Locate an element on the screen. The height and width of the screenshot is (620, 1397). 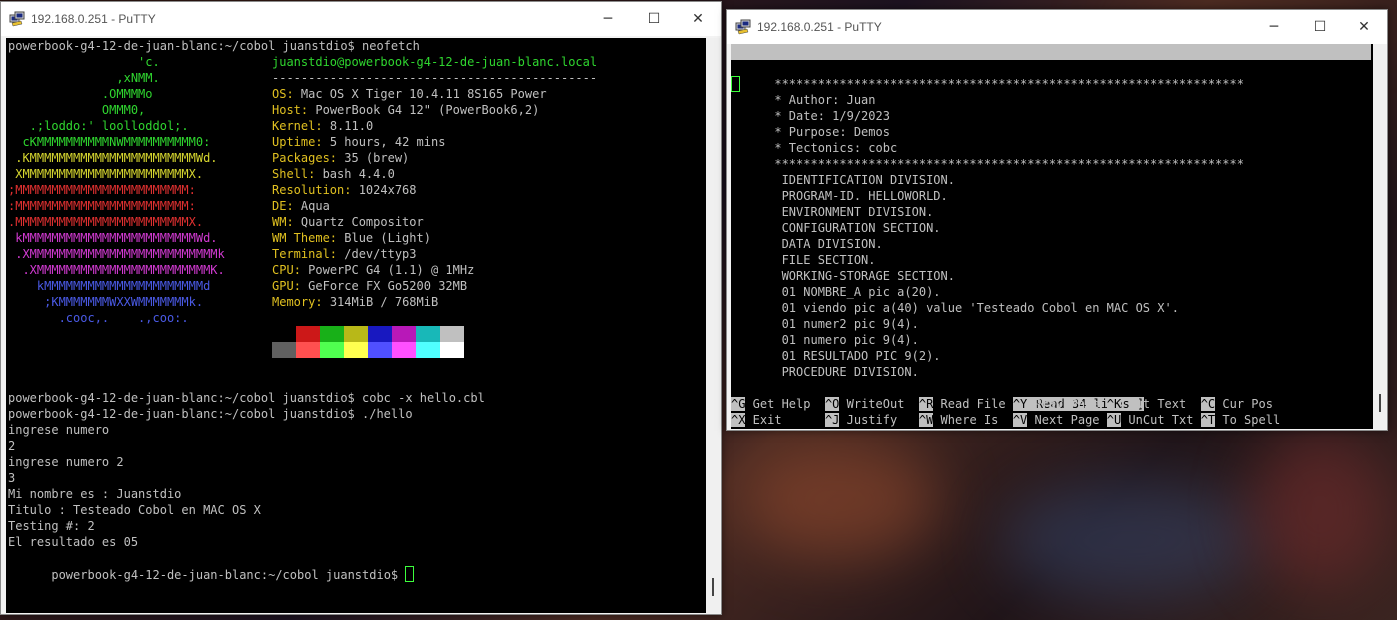
logo-line: kMMMMMMMMMMMMMMMMMMMMMMMMWd. is located at coordinates (113, 238).